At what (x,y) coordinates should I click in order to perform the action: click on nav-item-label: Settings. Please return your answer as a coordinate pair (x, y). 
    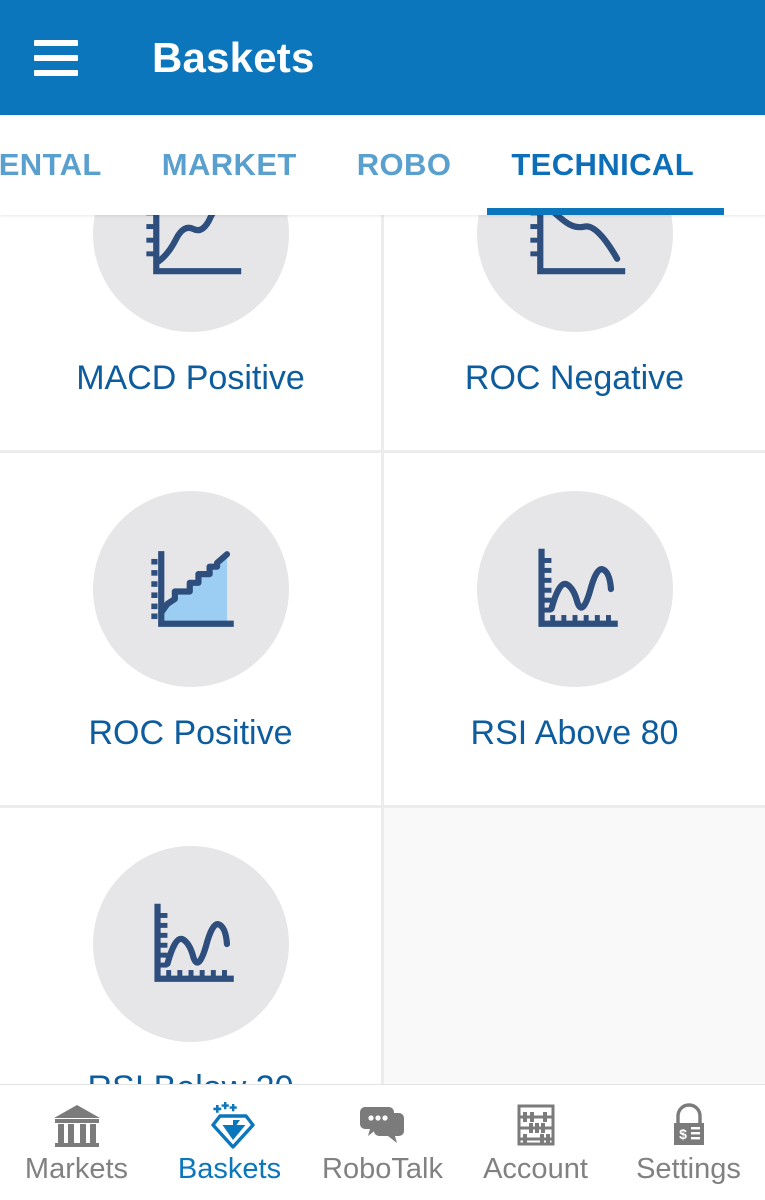
    Looking at the image, I should click on (688, 1169).